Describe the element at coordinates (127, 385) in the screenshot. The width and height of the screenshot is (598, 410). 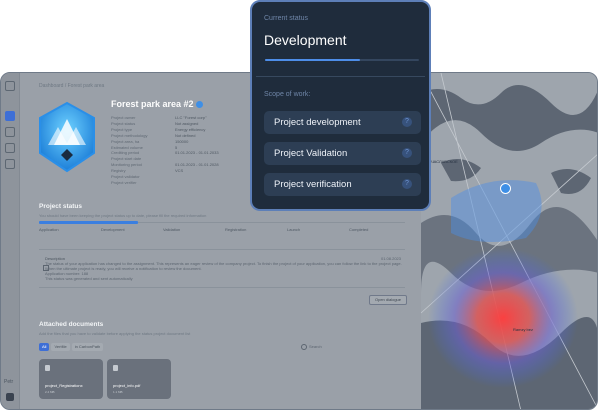
I see `file-name: project_info.pdf` at that location.